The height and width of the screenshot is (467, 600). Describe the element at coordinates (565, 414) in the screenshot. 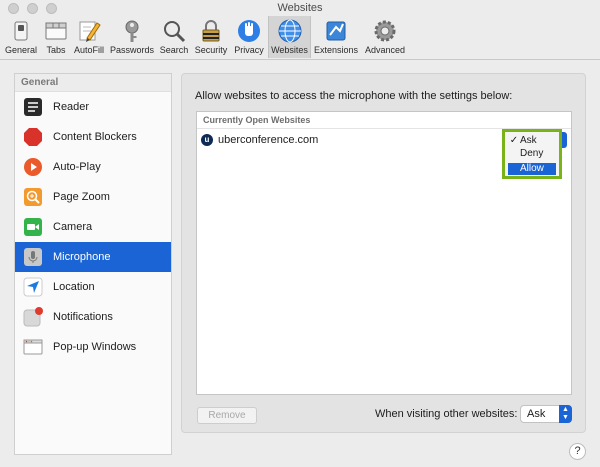

I see `chevron-updown-icon: ▲ ▼` at that location.